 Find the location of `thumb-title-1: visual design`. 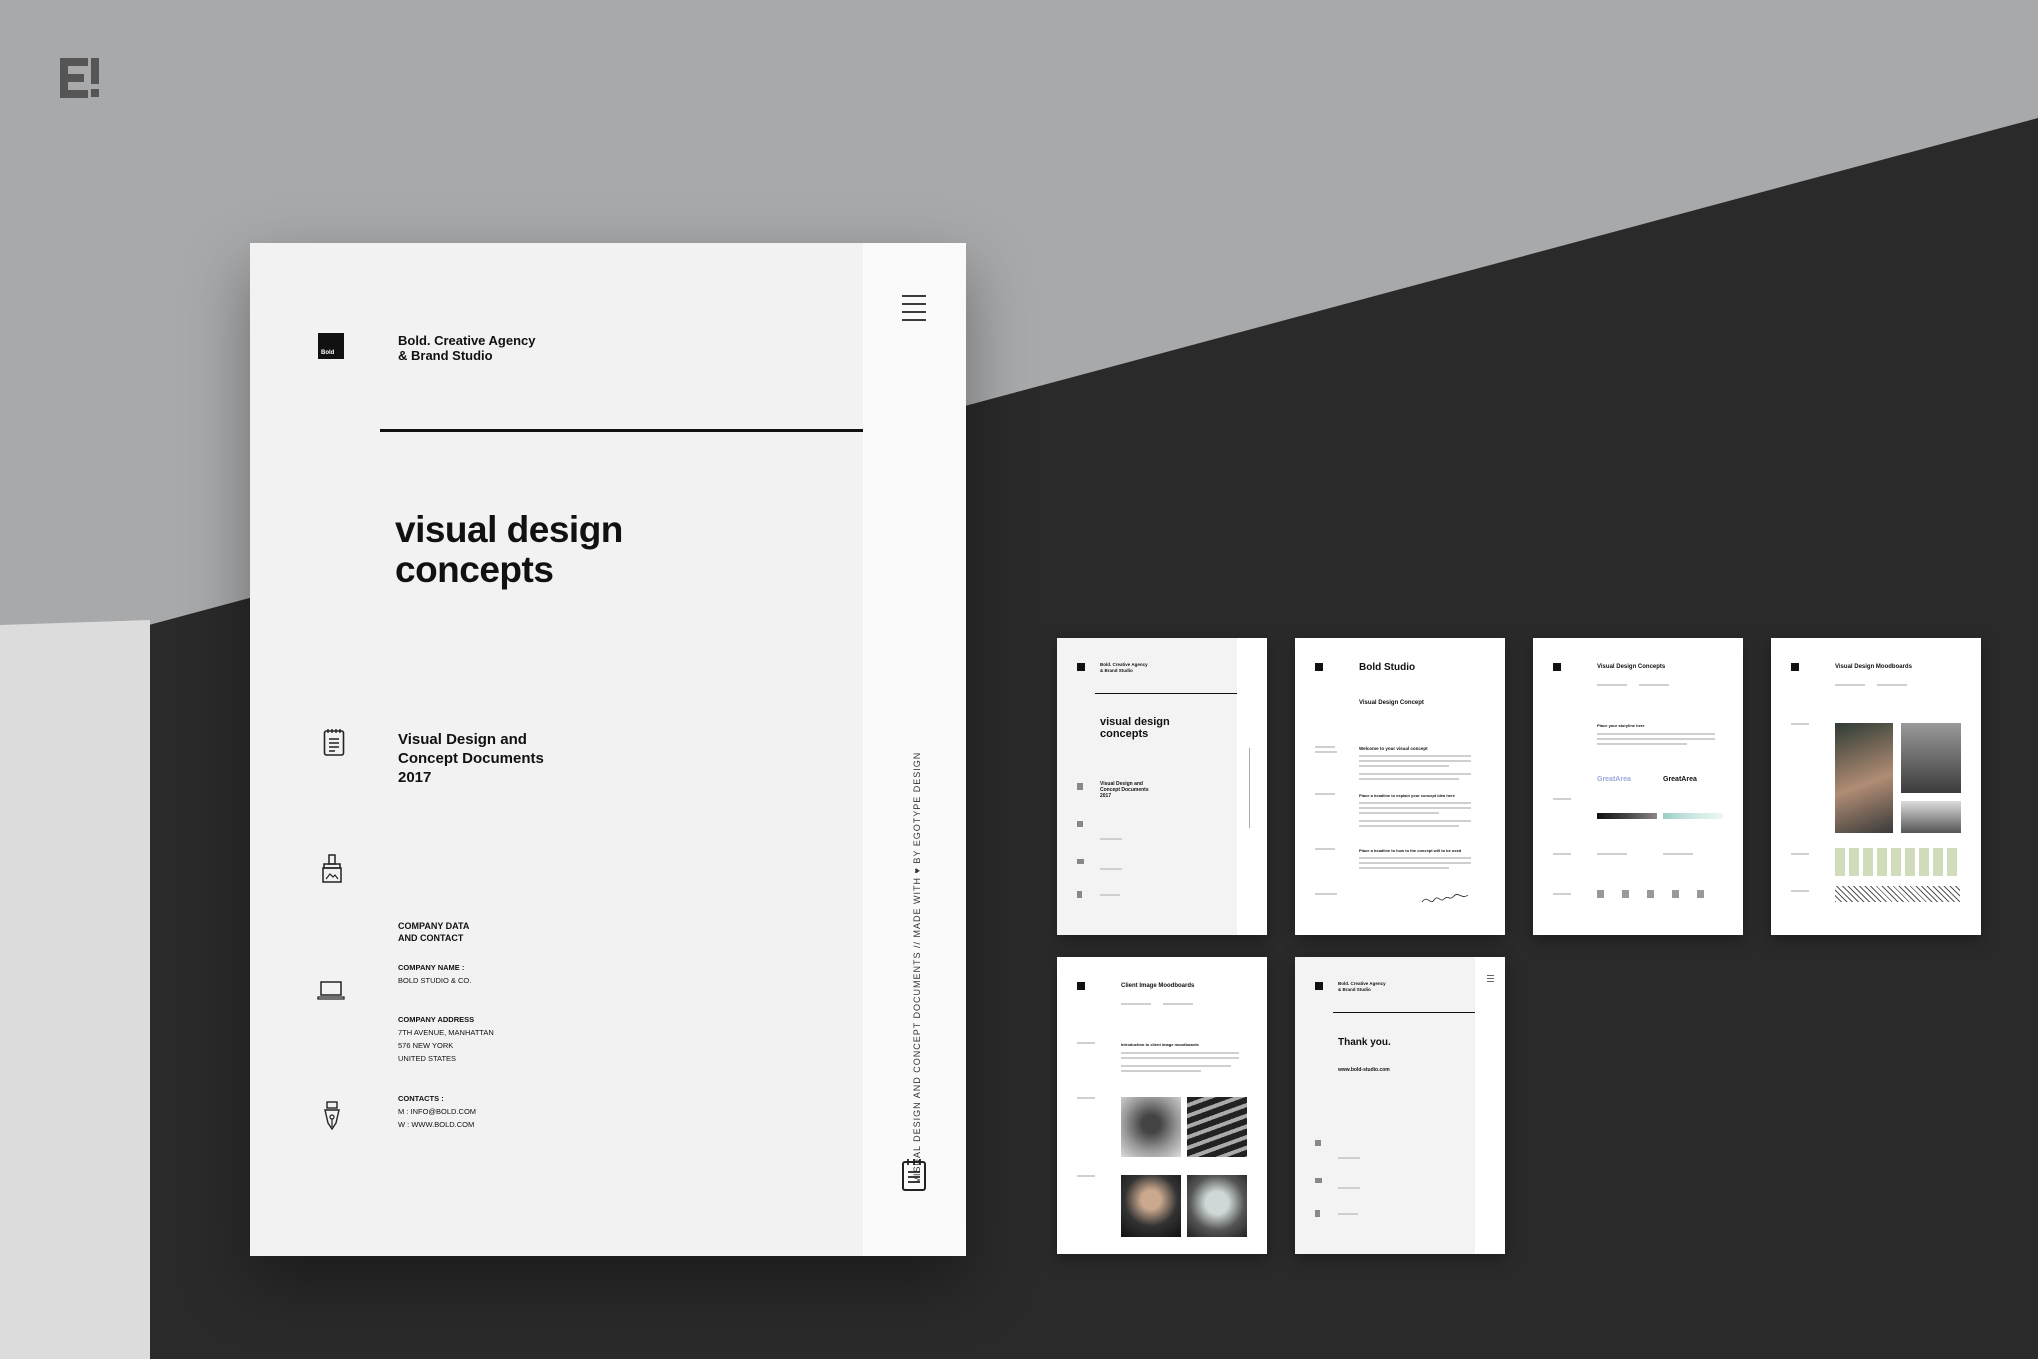

thumb-title-1: visual design is located at coordinates (1135, 722).